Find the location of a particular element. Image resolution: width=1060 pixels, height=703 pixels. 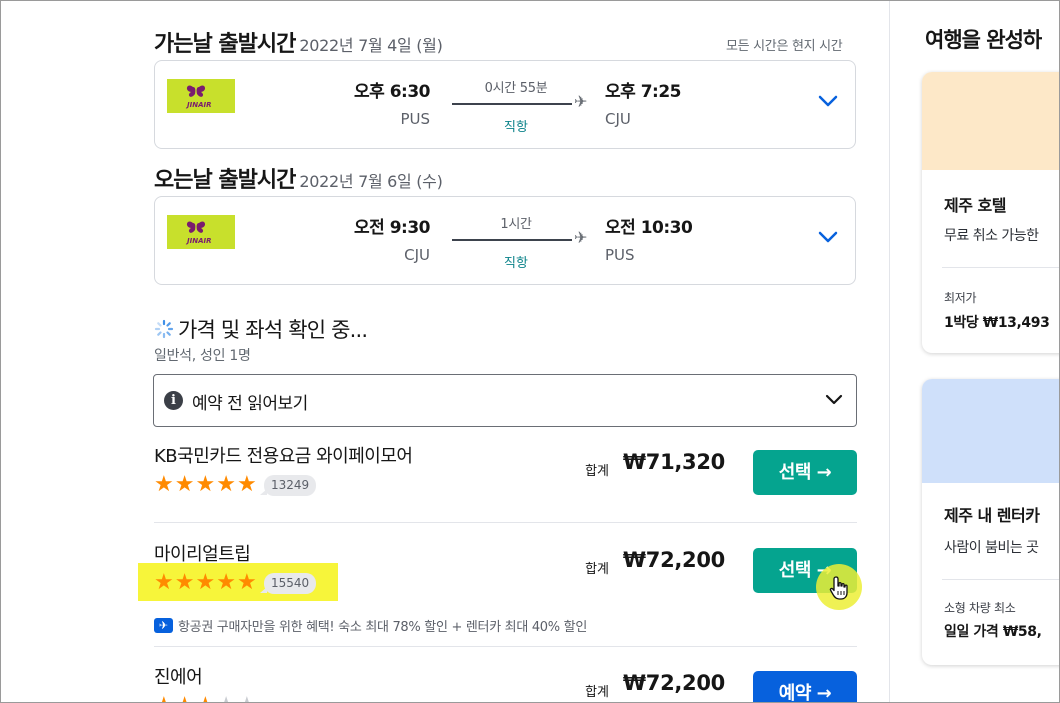

book-button: 예약 → is located at coordinates (805, 687).